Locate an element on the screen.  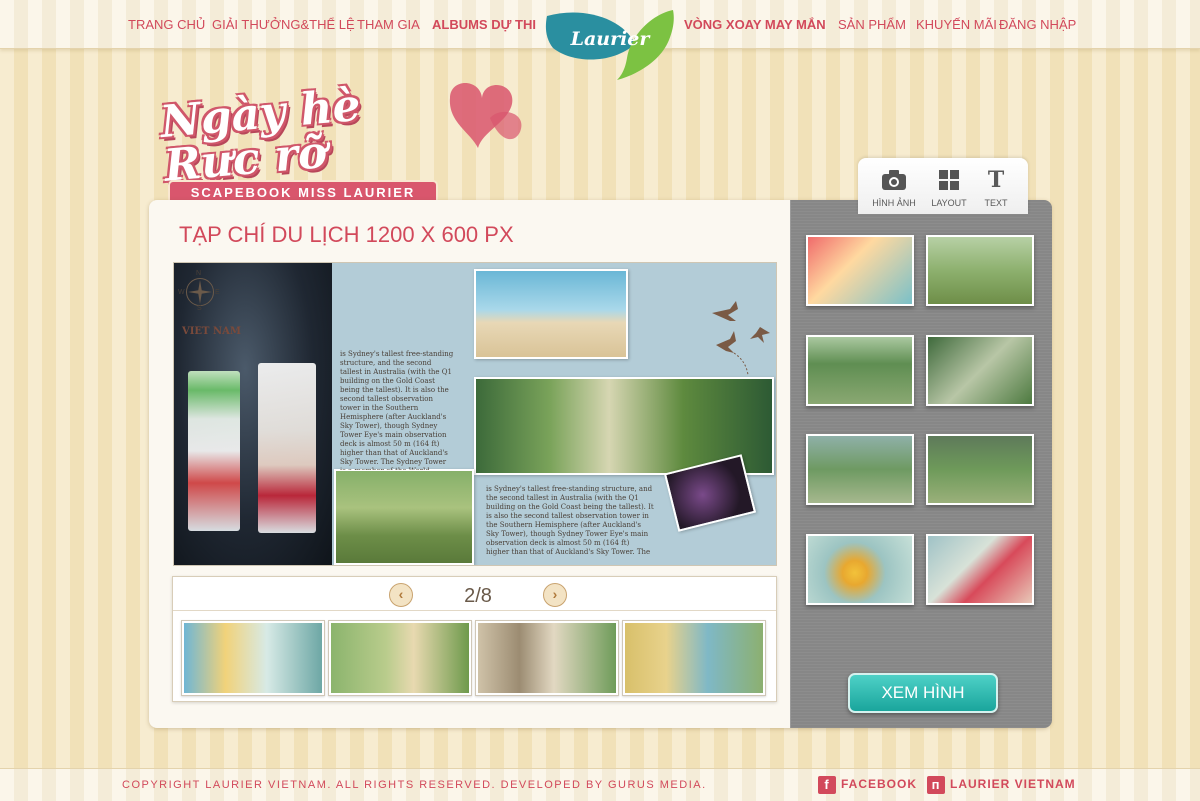
tab-images: HÌNH ẢNH is located at coordinates (894, 189).